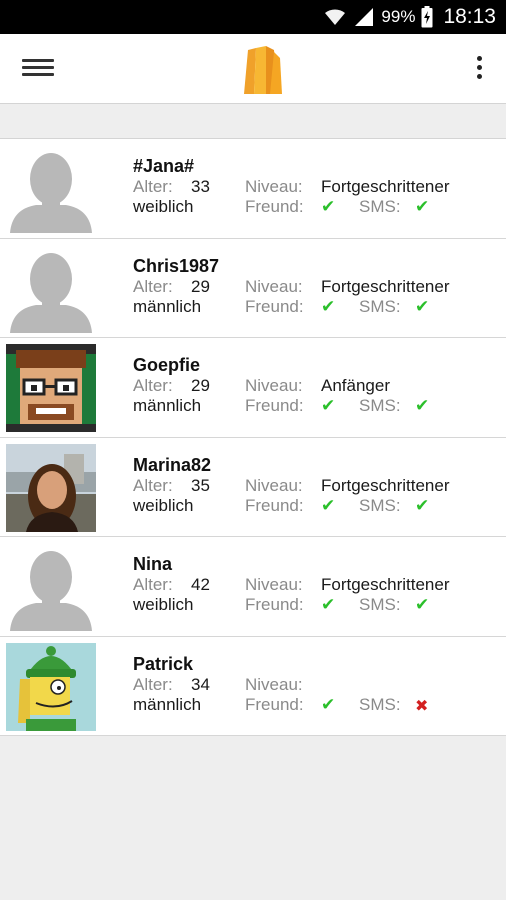  What do you see at coordinates (335, 17) in the screenshot?
I see `wifi-icon` at bounding box center [335, 17].